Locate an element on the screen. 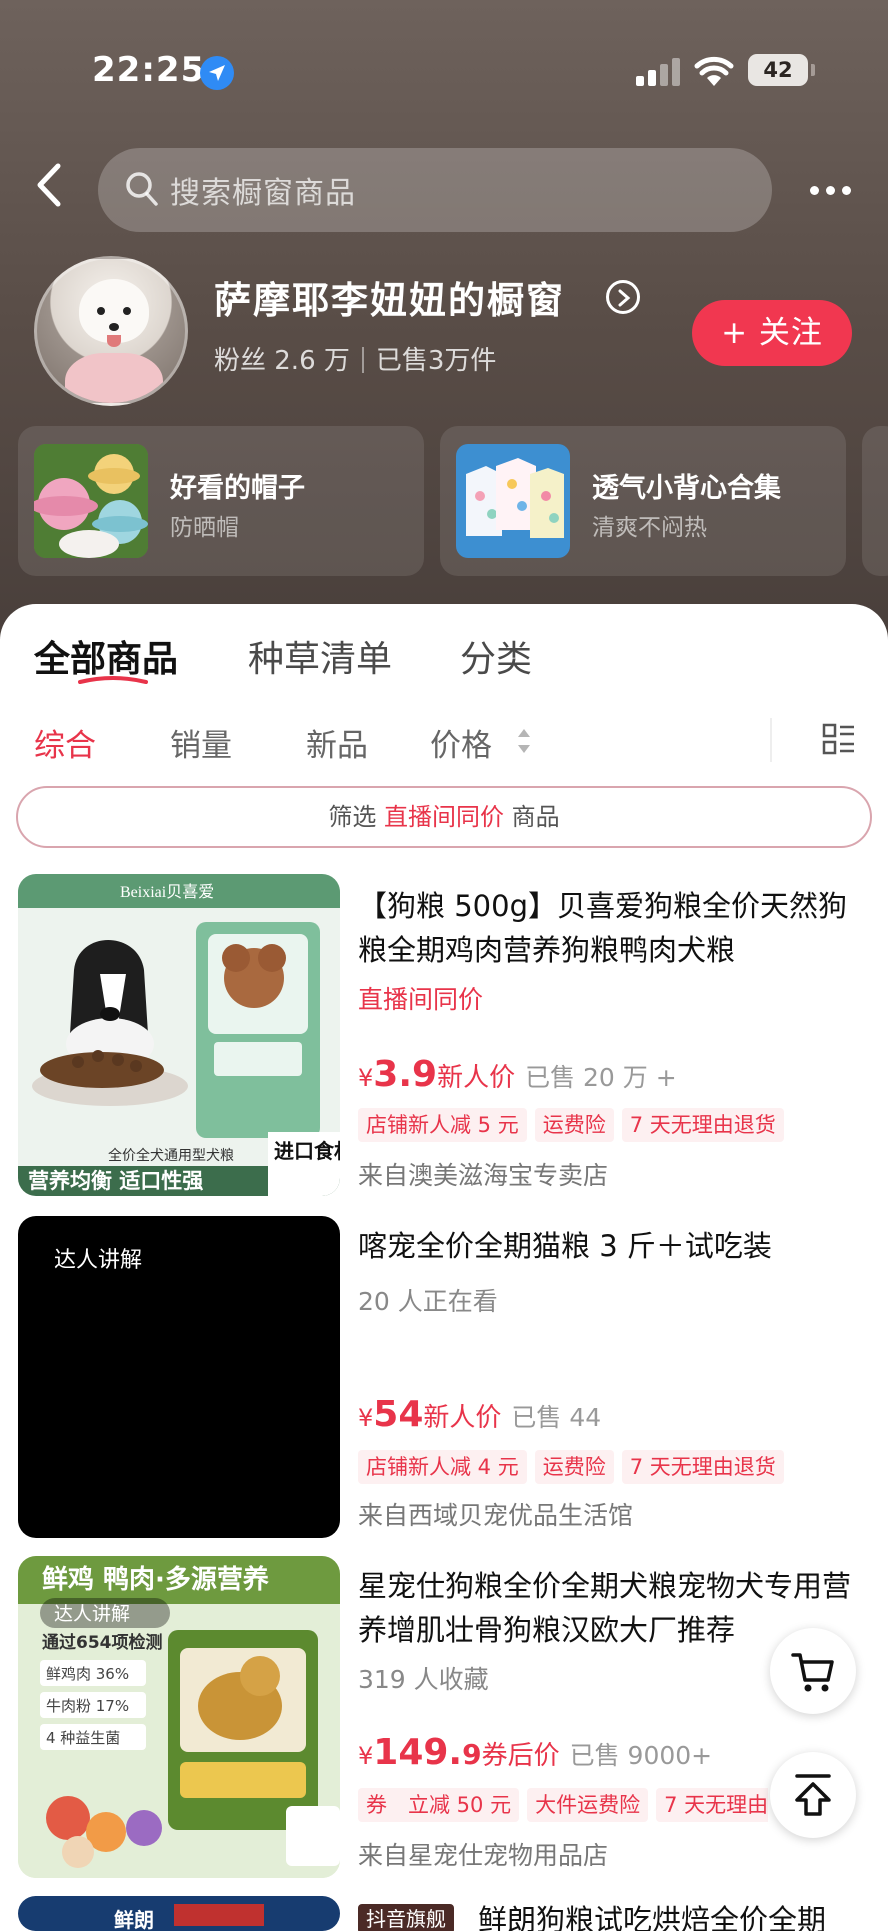 The width and height of the screenshot is (888, 1931). cellular-signal-icon is located at coordinates (658, 71).